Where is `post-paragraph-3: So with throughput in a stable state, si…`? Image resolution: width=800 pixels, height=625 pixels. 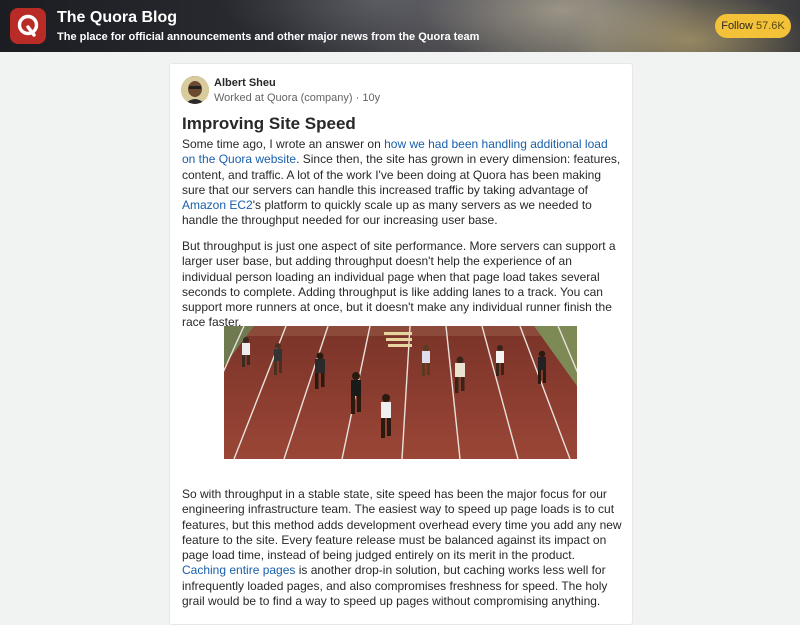
post-paragraph-3: So with throughput in a stable state, si… is located at coordinates (402, 548).